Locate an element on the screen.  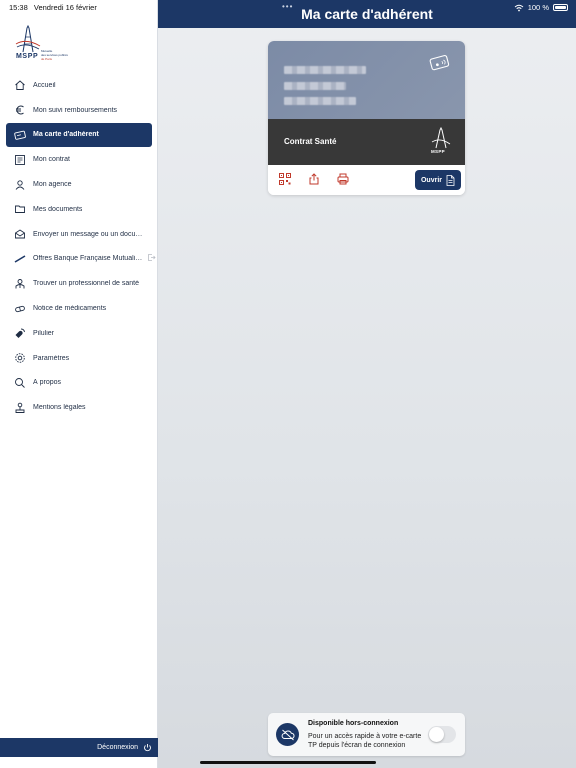
sidebar-item-medicaments: Notice de médicaments is located at coordinates (79, 308).